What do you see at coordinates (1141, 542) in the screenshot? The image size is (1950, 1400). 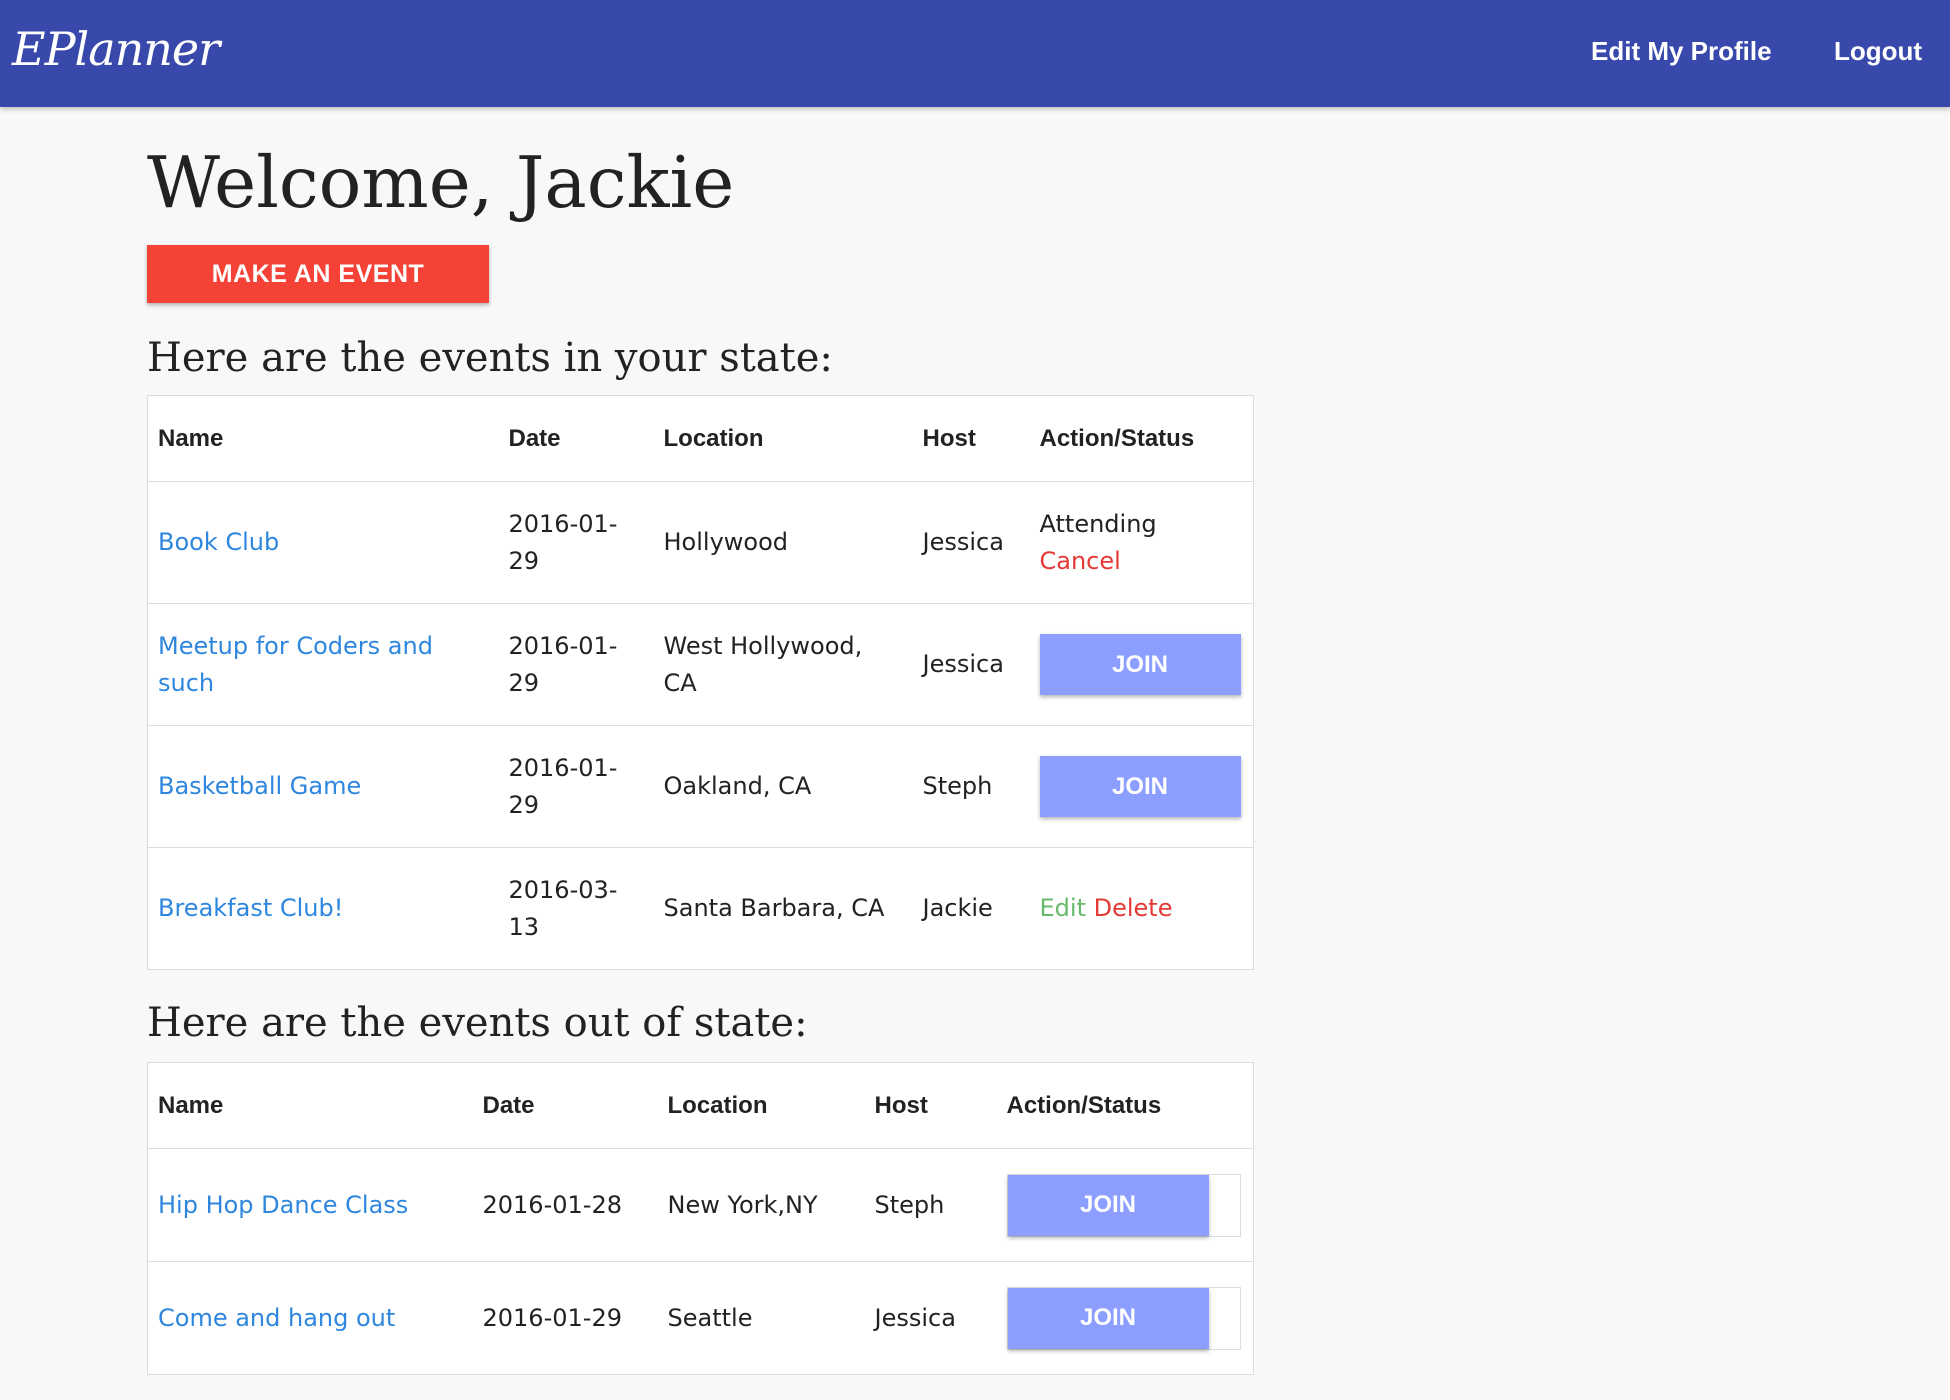 I see `event-action-cell: Attending Cancel` at bounding box center [1141, 542].